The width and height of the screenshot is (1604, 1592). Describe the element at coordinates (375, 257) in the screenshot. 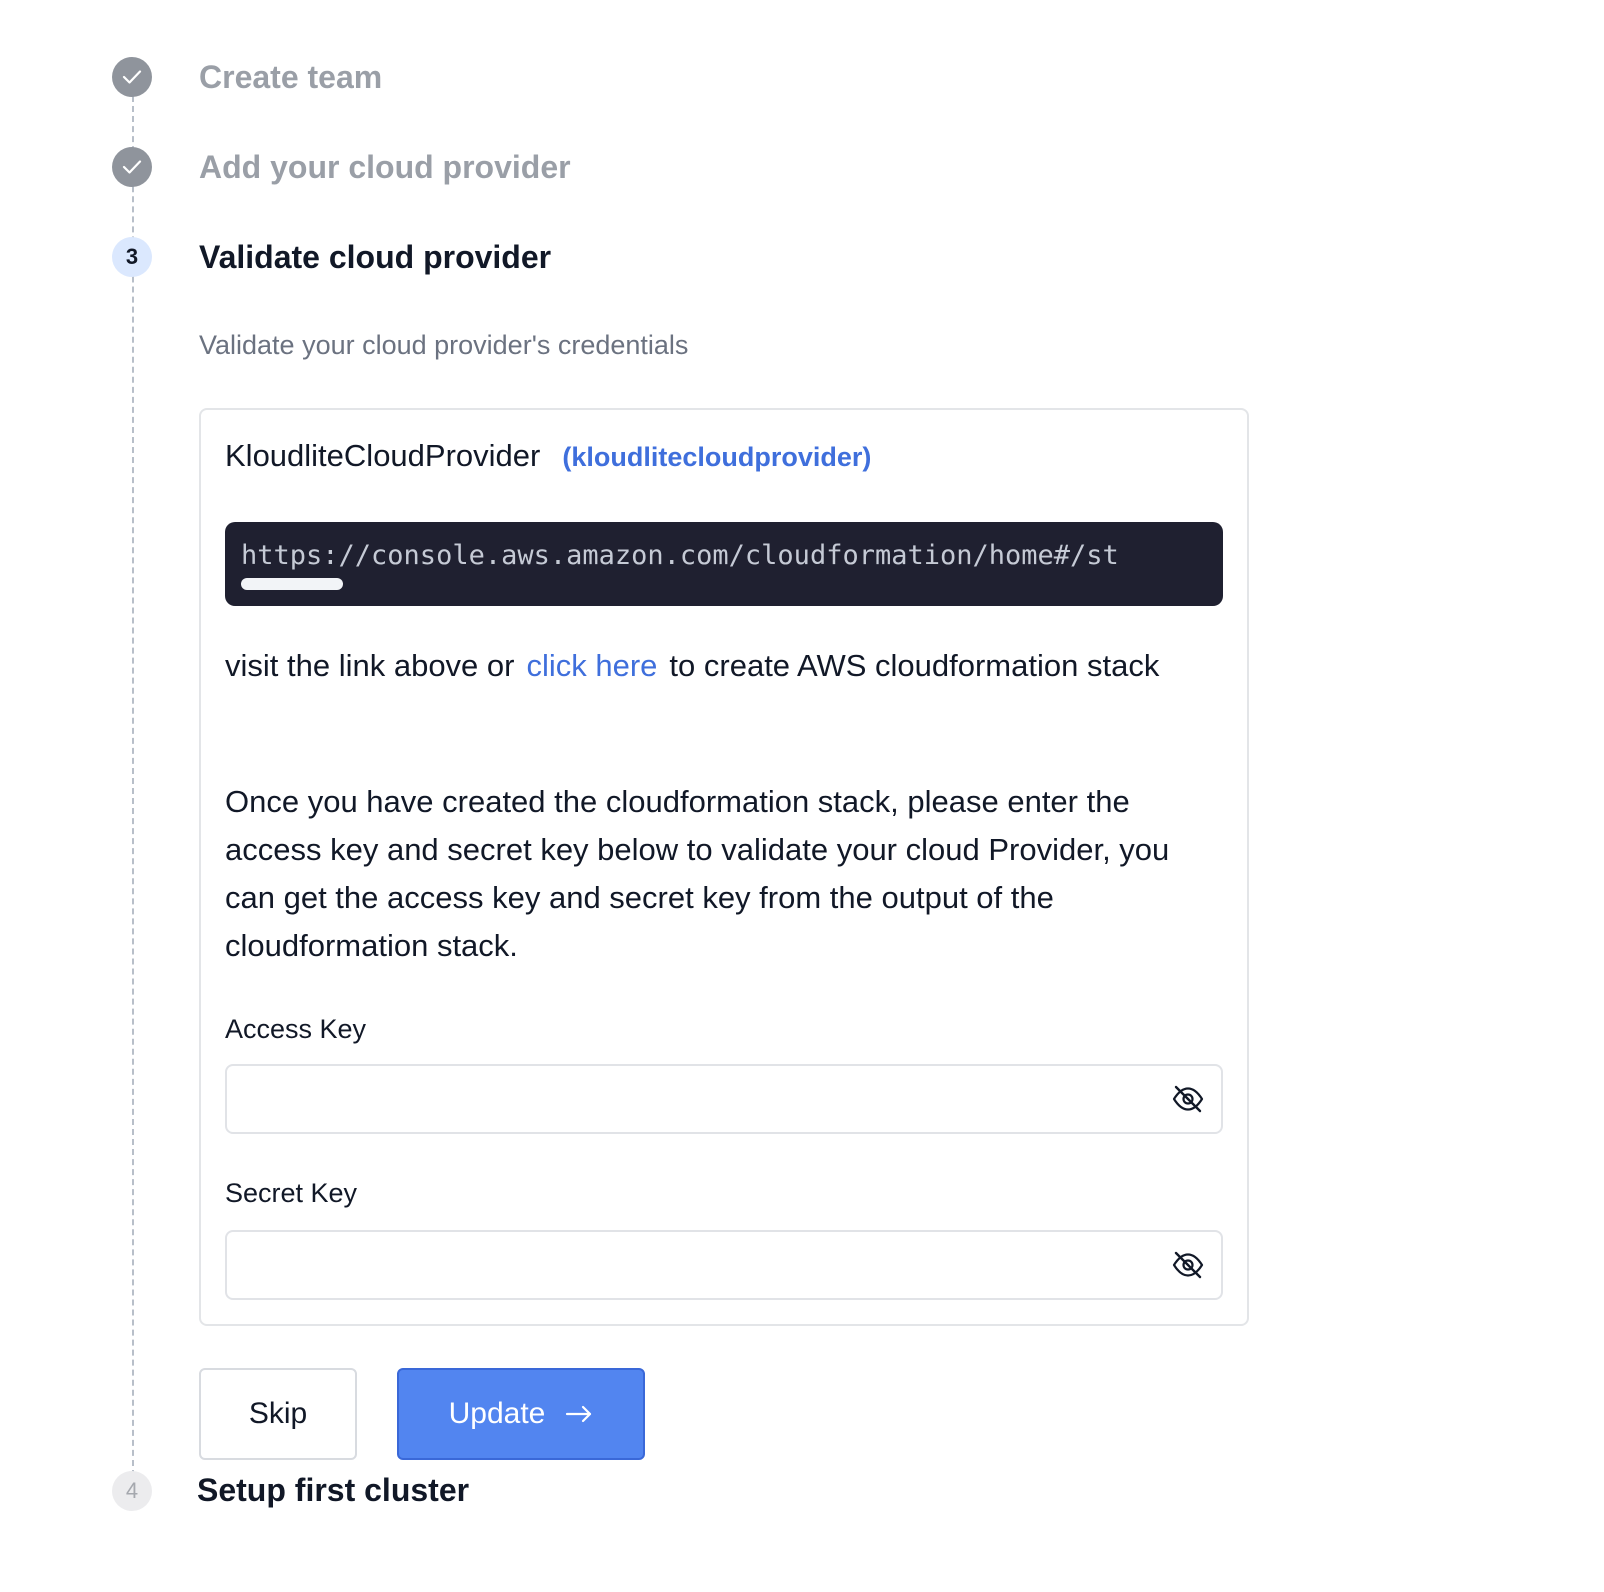

I see `step-3-title: Validate cloud provider` at that location.